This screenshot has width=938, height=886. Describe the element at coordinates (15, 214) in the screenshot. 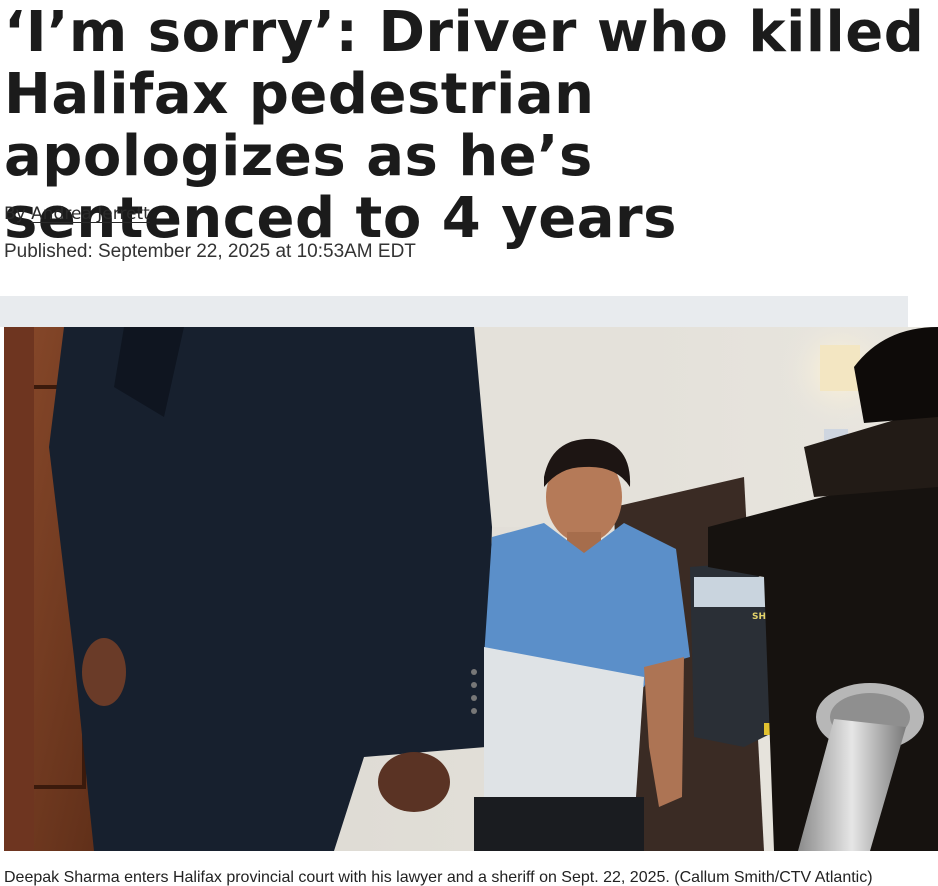

I see `byline-prefix: By` at that location.